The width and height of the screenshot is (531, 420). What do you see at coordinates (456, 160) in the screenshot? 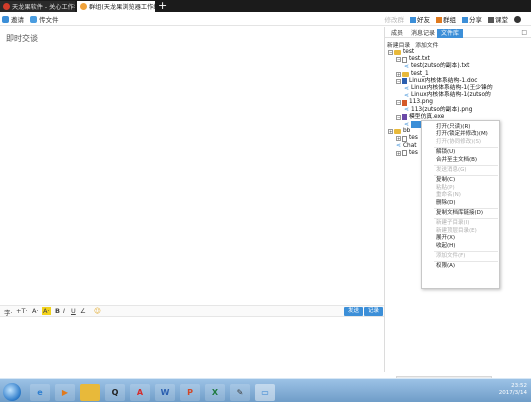
I see `context-menu-item: 合并至主文档(B)` at bounding box center [456, 160].